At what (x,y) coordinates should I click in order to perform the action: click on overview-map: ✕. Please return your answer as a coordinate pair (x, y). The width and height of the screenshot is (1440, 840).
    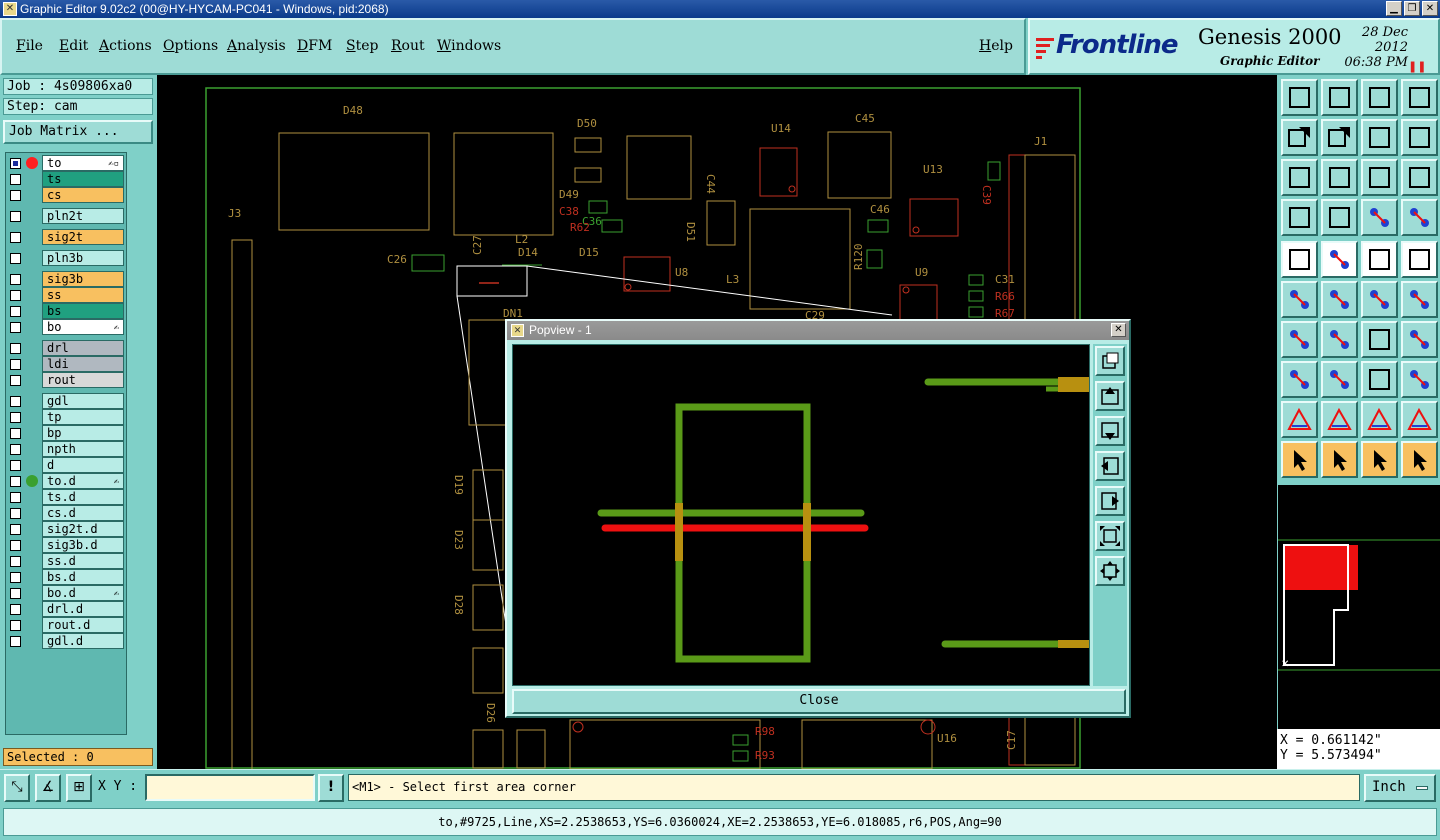
    Looking at the image, I should click on (1358, 607).